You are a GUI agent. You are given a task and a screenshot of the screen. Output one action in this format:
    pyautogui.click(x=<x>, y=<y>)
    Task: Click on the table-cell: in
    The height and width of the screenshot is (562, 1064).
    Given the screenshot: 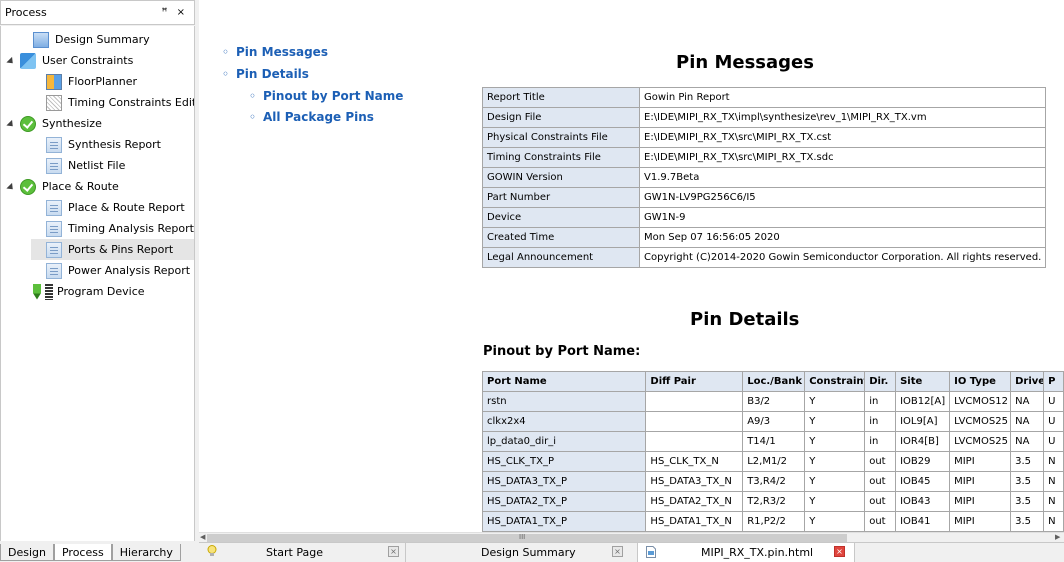 What is the action you would take?
    pyautogui.click(x=880, y=401)
    